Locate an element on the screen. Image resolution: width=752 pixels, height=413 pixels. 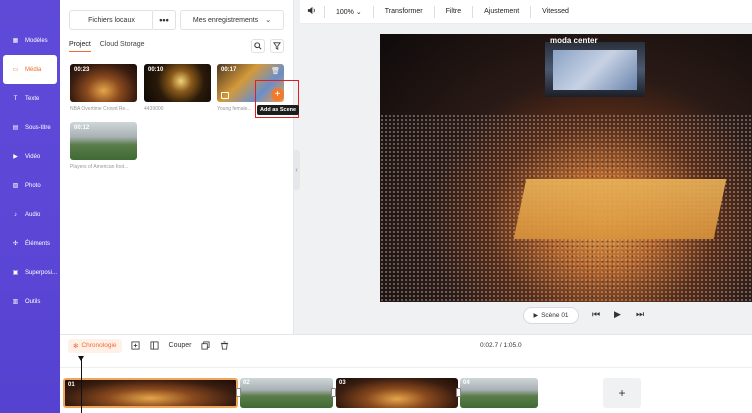
sidebar-item-audio: ♪ Audio is located at coordinates (30, 214).